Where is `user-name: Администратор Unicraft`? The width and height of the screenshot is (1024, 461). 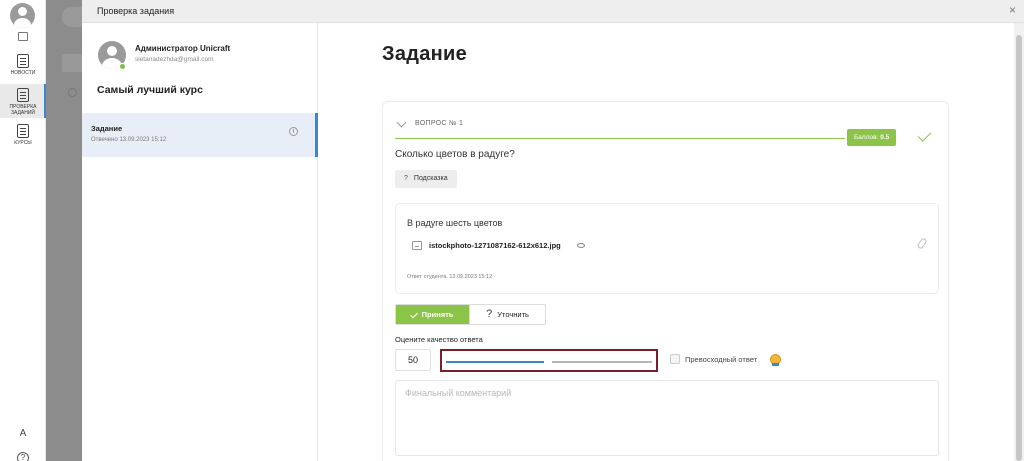
user-name: Администратор Unicraft is located at coordinates (183, 48).